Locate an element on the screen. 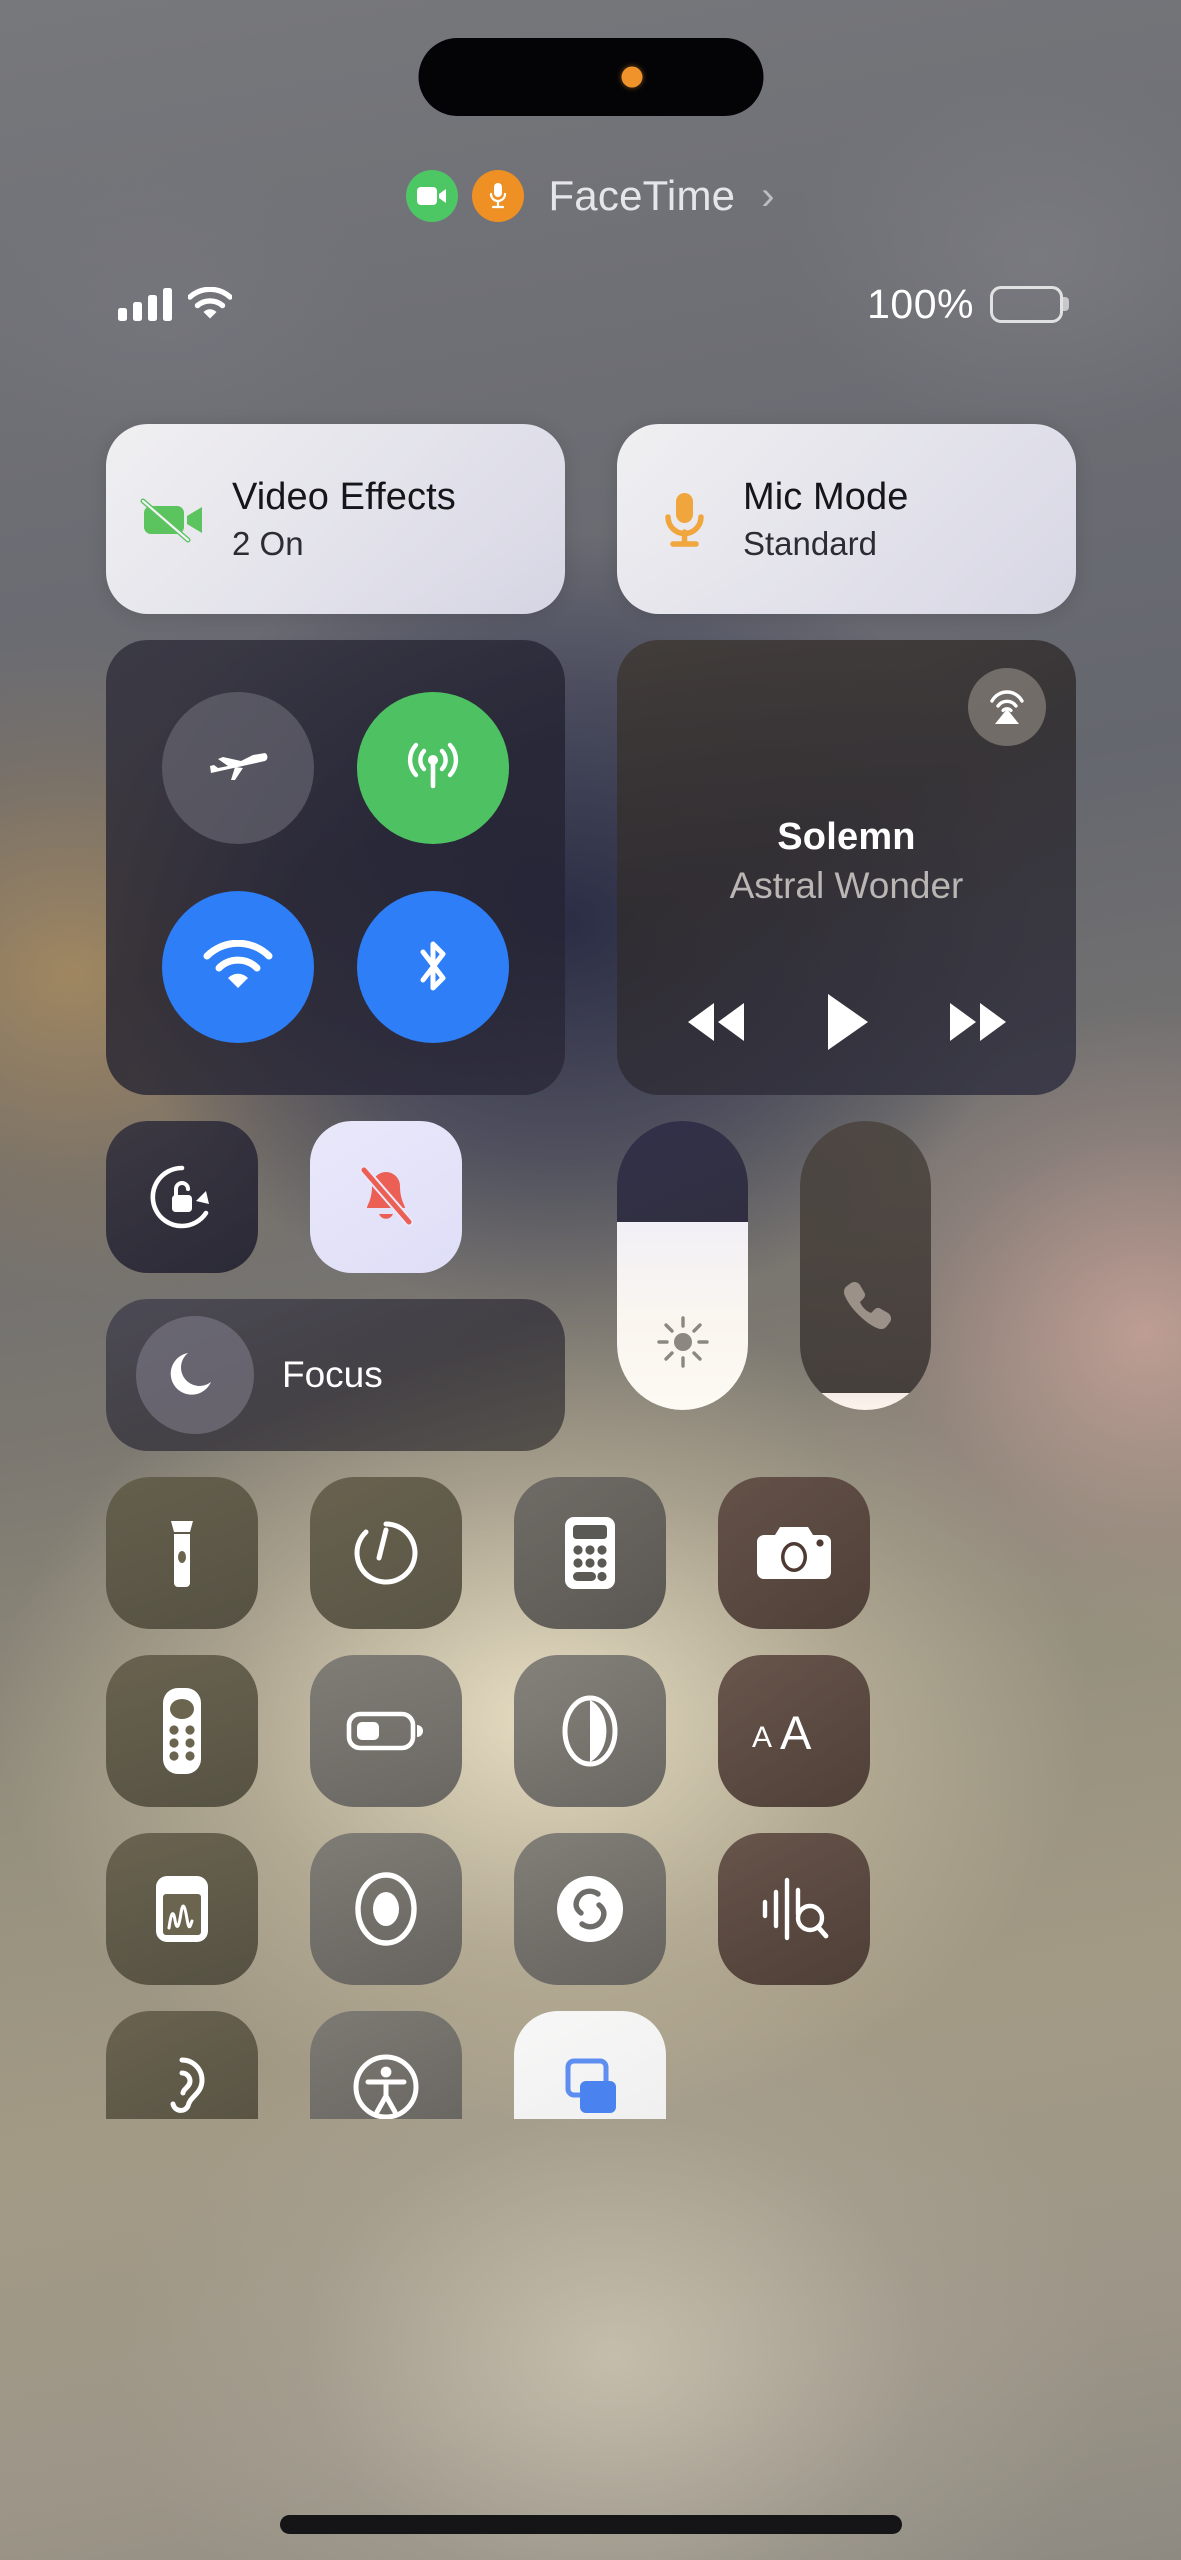 This screenshot has height=2560, width=1181. brightness-slider is located at coordinates (682, 1265).